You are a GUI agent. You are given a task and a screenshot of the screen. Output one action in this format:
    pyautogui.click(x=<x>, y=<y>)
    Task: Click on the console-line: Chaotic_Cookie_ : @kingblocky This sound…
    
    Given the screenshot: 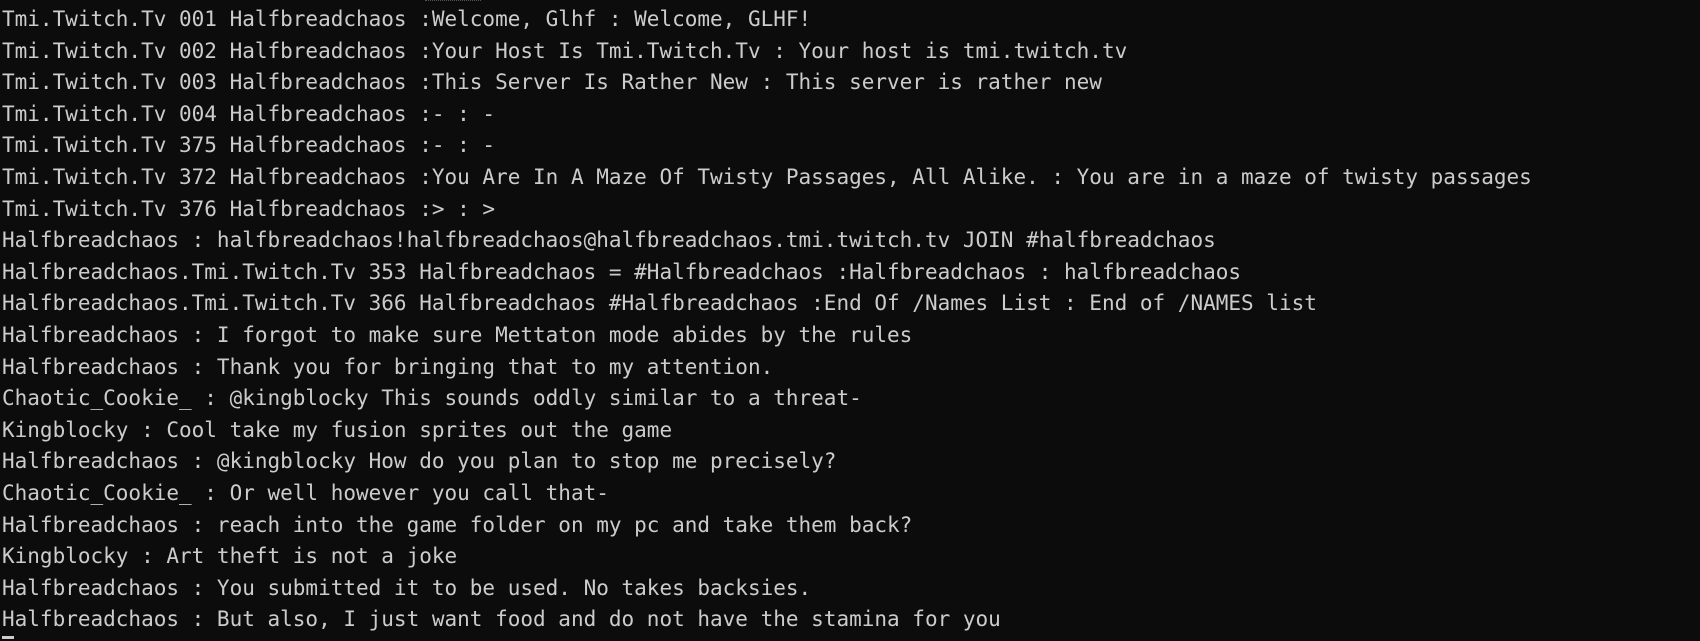 What is the action you would take?
    pyautogui.click(x=432, y=398)
    